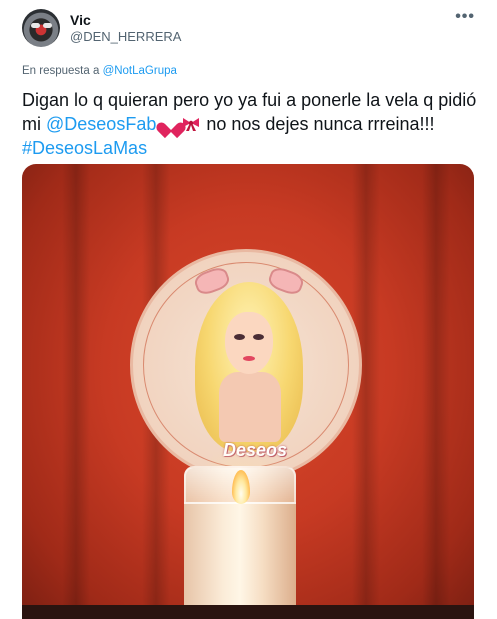 The height and width of the screenshot is (619, 497). I want to click on tweet-text-part2: no nos dejes nunca rrreina!!!, so click(320, 124).